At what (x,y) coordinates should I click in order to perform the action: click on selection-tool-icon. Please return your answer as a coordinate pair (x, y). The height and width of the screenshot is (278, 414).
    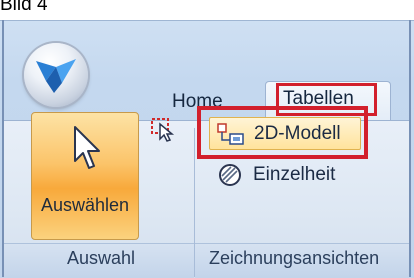
    Looking at the image, I should click on (163, 130).